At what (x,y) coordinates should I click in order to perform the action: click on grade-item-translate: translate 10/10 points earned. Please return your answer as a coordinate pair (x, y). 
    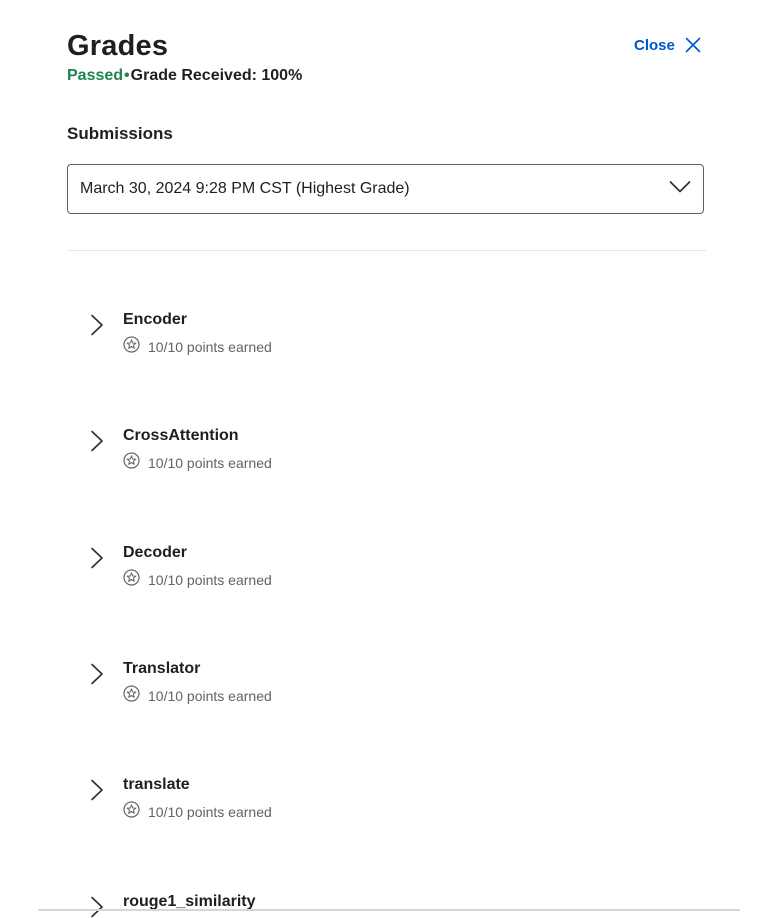
    Looking at the image, I should click on (388, 801).